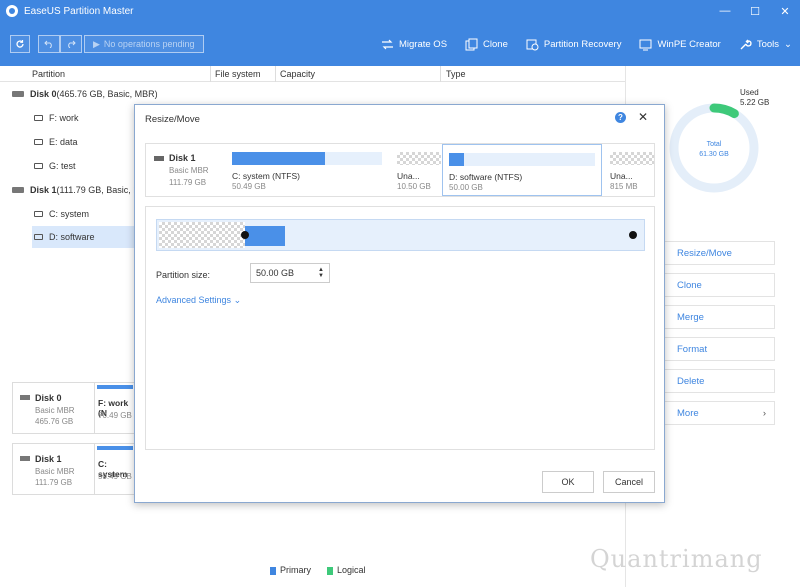 The width and height of the screenshot is (800, 587). What do you see at coordinates (714, 154) in the screenshot?
I see `total-value: 61.30 GB` at bounding box center [714, 154].